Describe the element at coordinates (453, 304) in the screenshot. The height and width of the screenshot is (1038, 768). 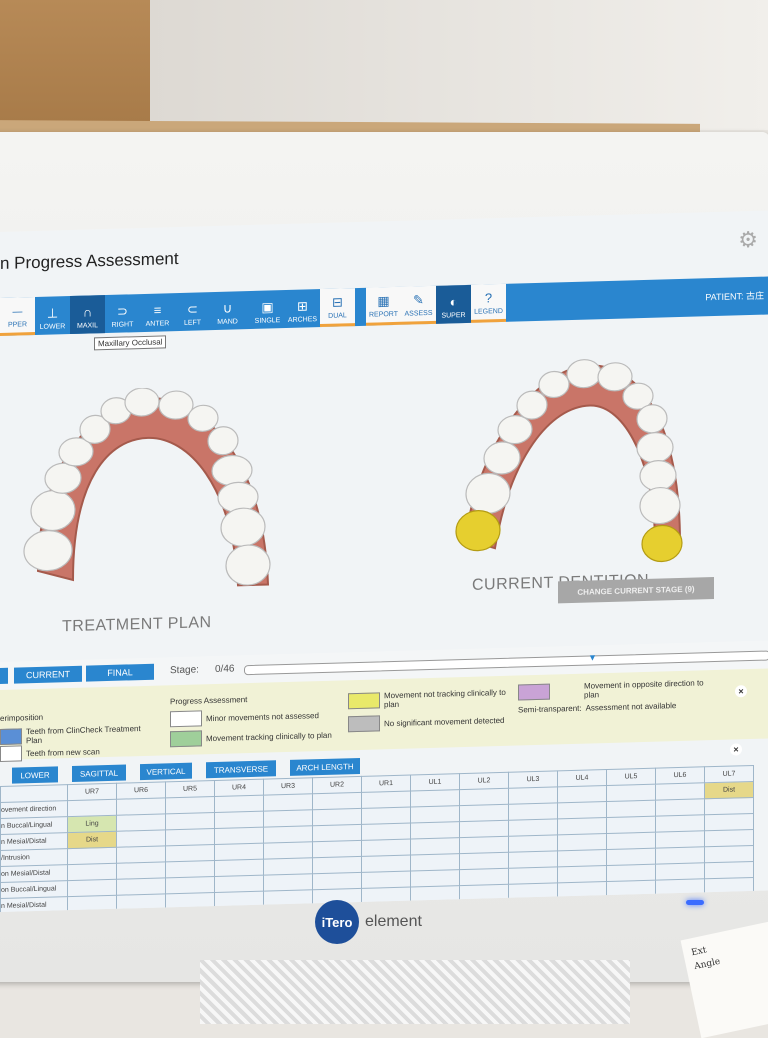
I see `super-button: ◐ SUPER` at that location.